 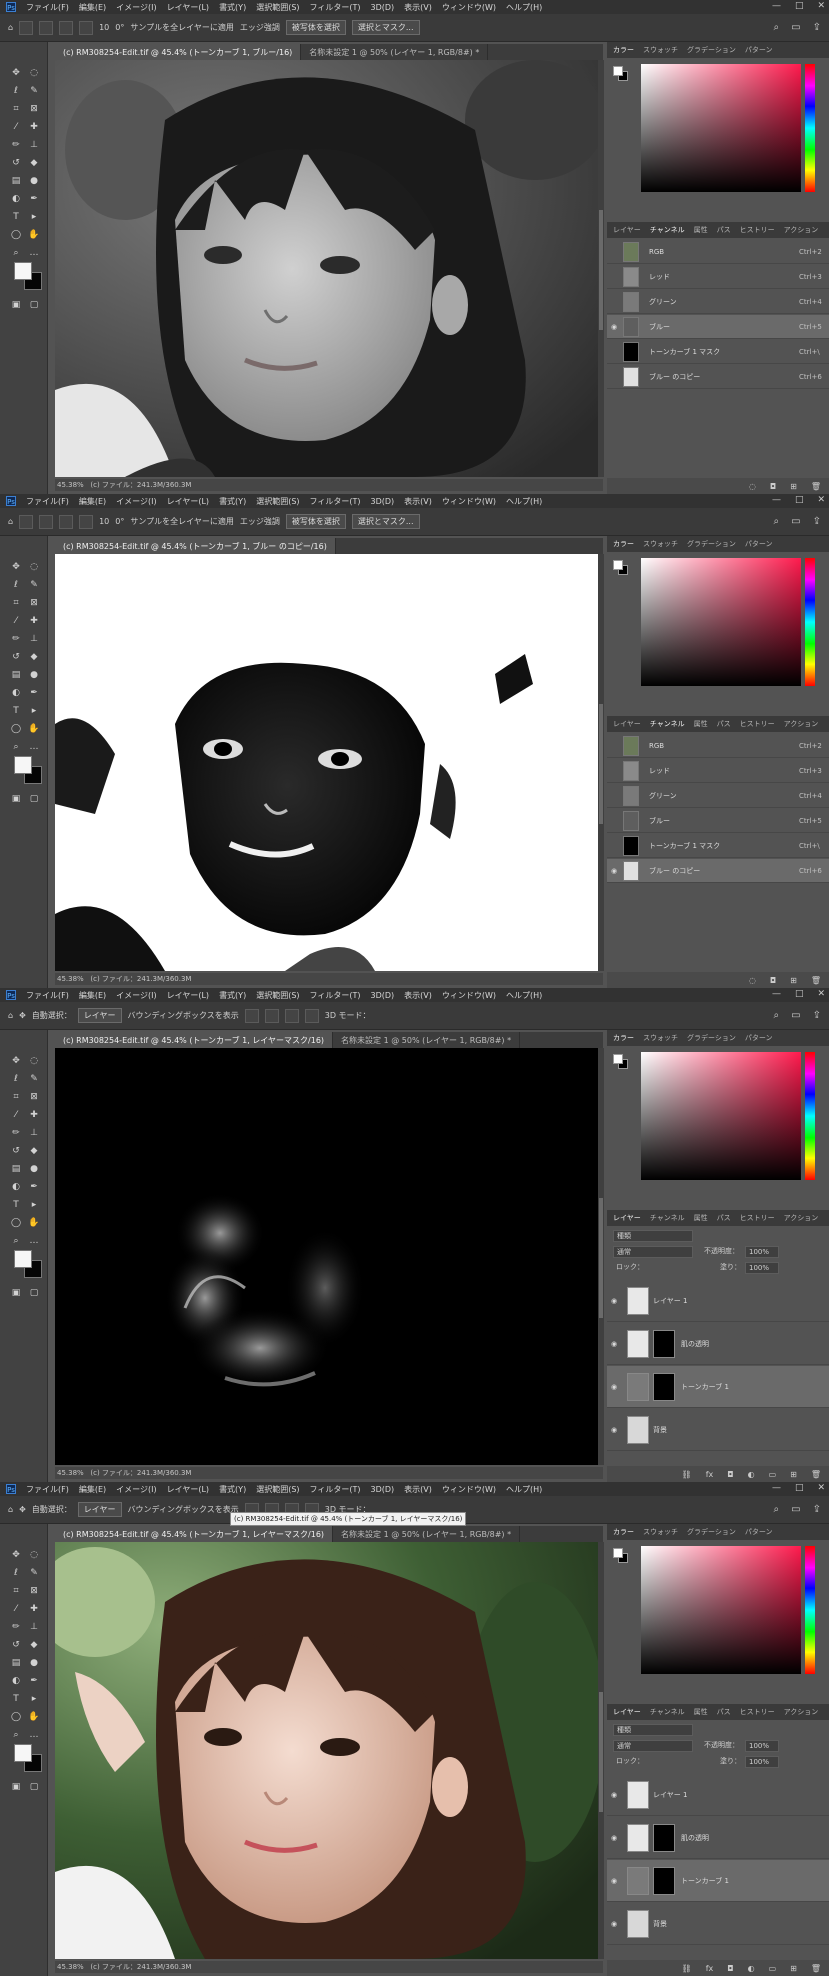 I want to click on adjustment-icon: ◐, so click(x=751, y=1474).